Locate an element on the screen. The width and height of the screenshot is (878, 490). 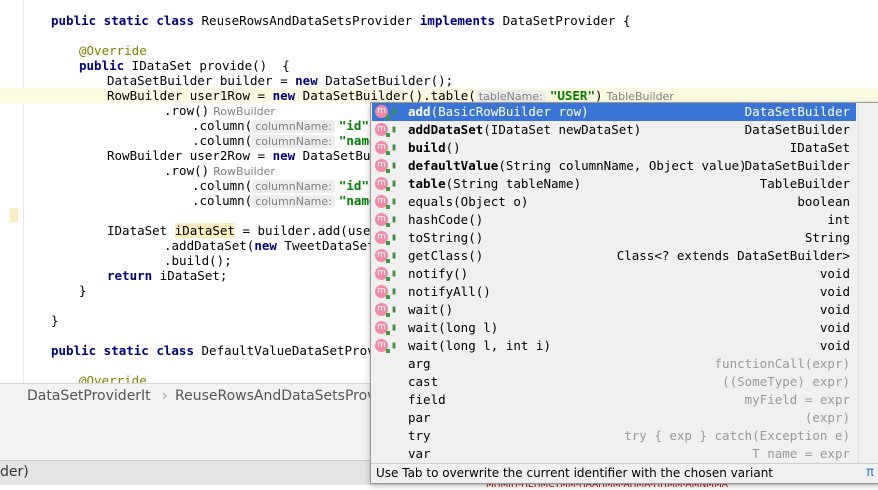
completion-item-signature: wait(long l, int i) is located at coordinates (479, 345).